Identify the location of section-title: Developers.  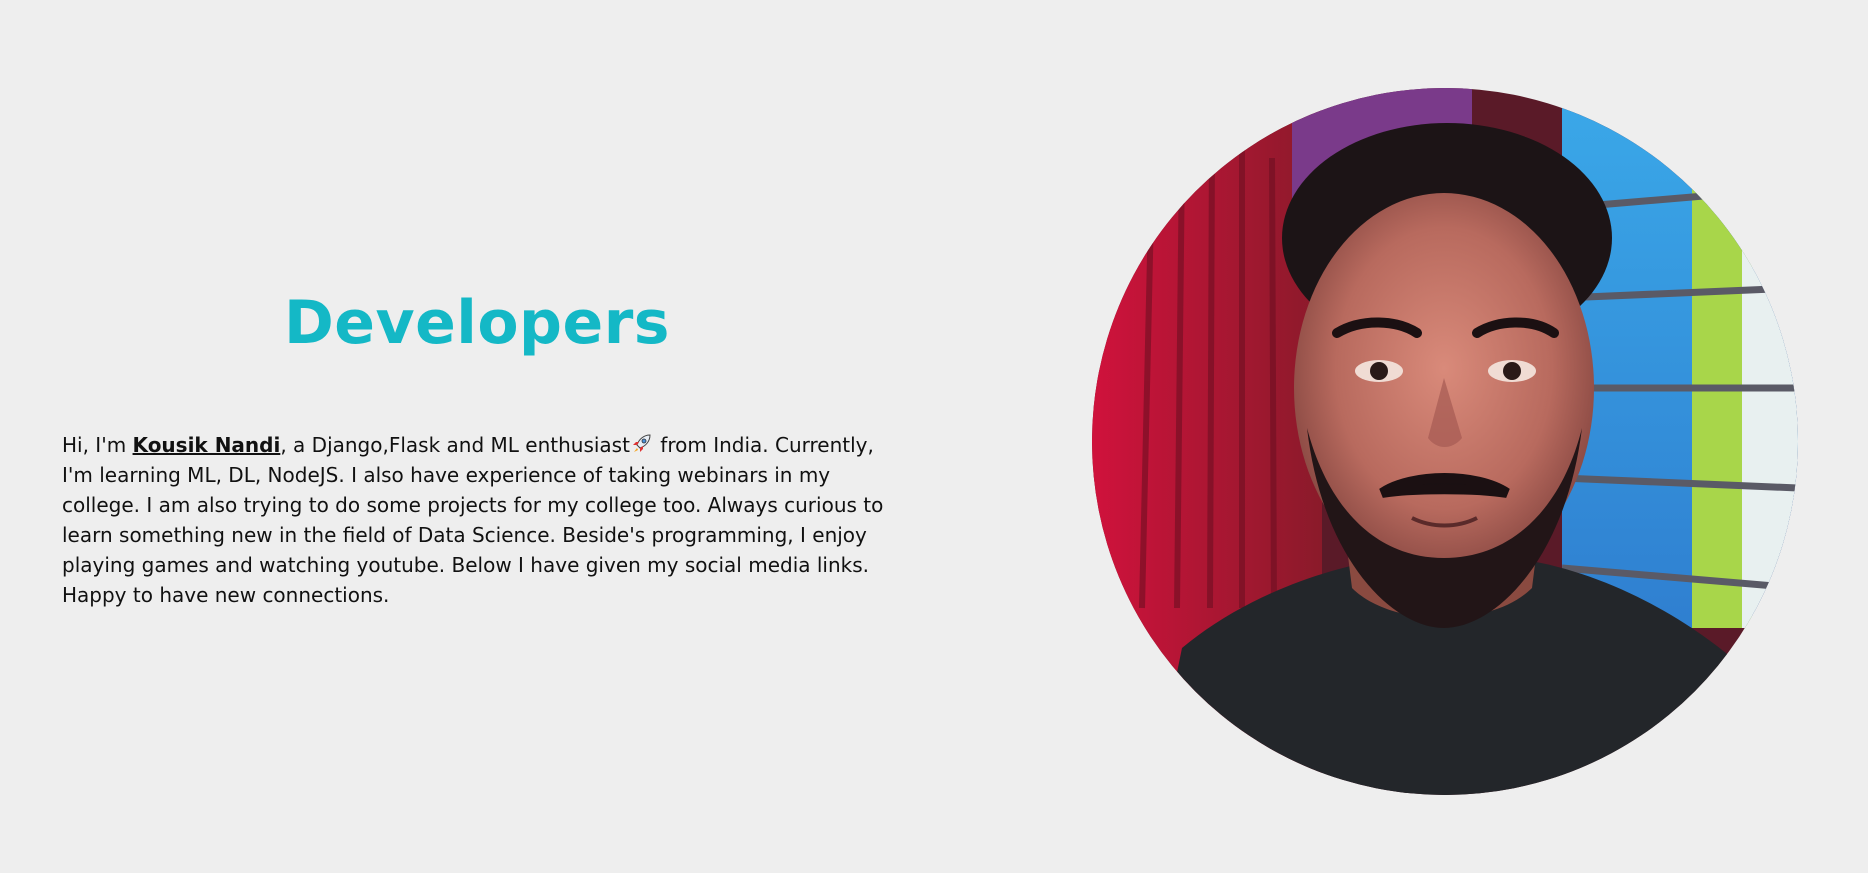
(477, 323).